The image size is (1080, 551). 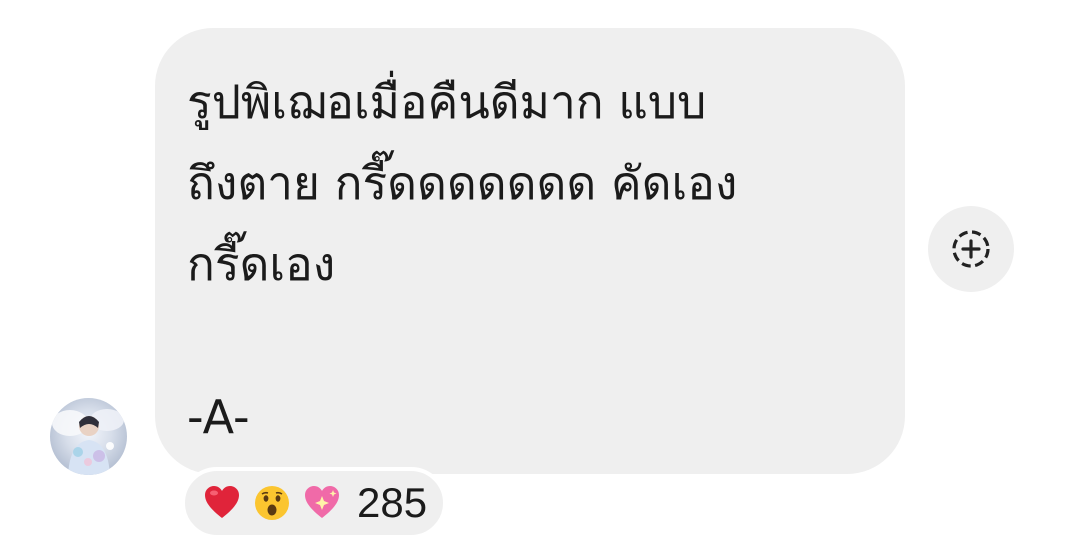 I want to click on red-heart-icon, so click(x=222, y=502).